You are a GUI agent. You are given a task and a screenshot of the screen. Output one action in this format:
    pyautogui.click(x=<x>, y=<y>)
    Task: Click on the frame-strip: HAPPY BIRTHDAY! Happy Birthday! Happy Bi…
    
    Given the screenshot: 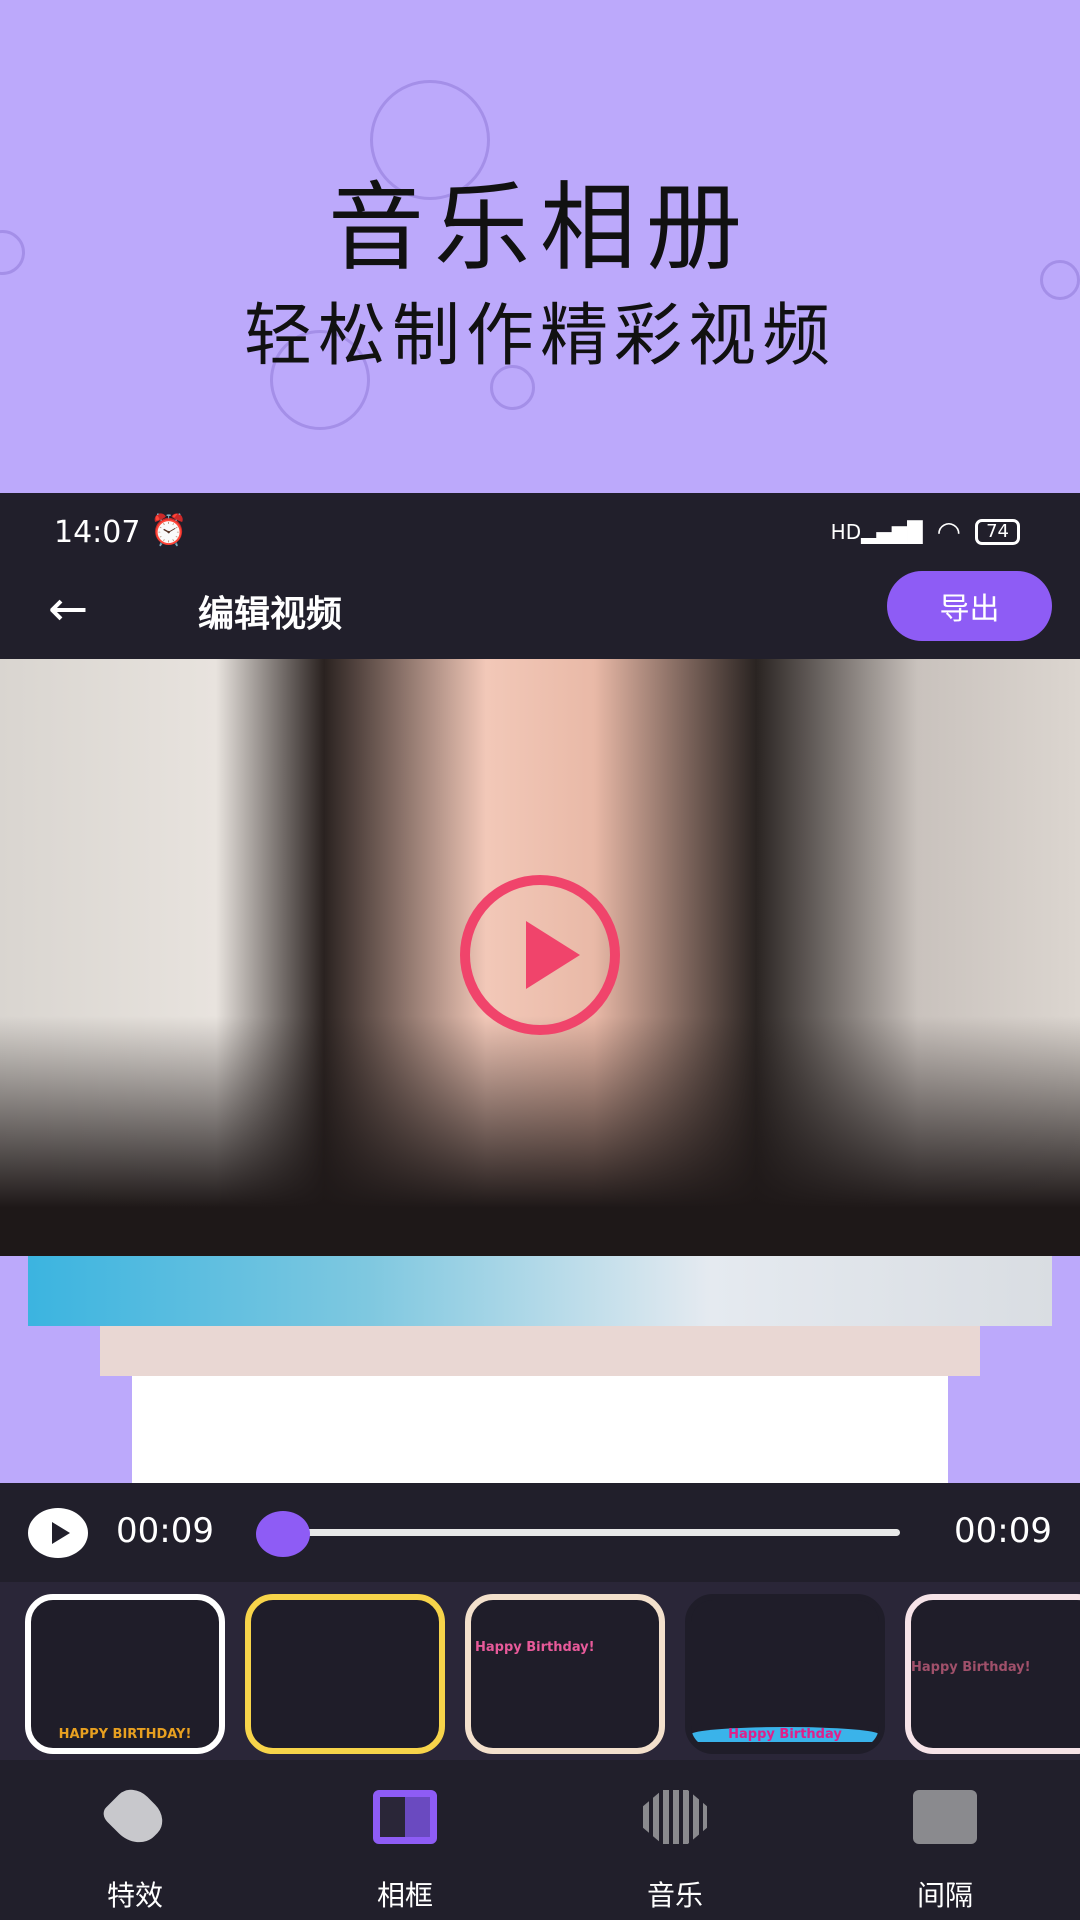 What is the action you would take?
    pyautogui.click(x=540, y=1671)
    